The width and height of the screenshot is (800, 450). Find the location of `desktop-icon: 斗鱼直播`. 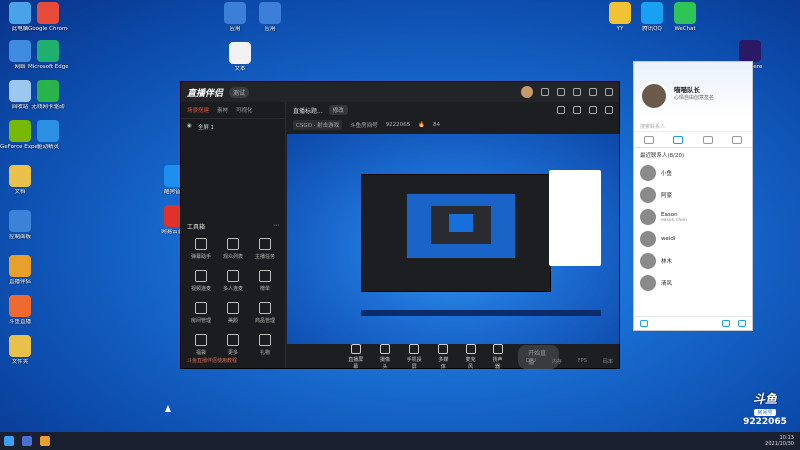

desktop-icon: 斗鱼直播 is located at coordinates (20, 310).